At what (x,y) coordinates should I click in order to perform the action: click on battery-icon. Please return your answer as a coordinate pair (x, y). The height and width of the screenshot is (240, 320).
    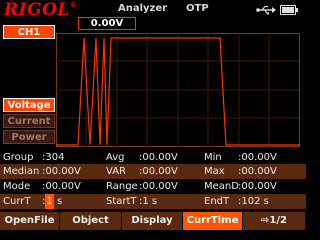
    Looking at the image, I should click on (289, 10).